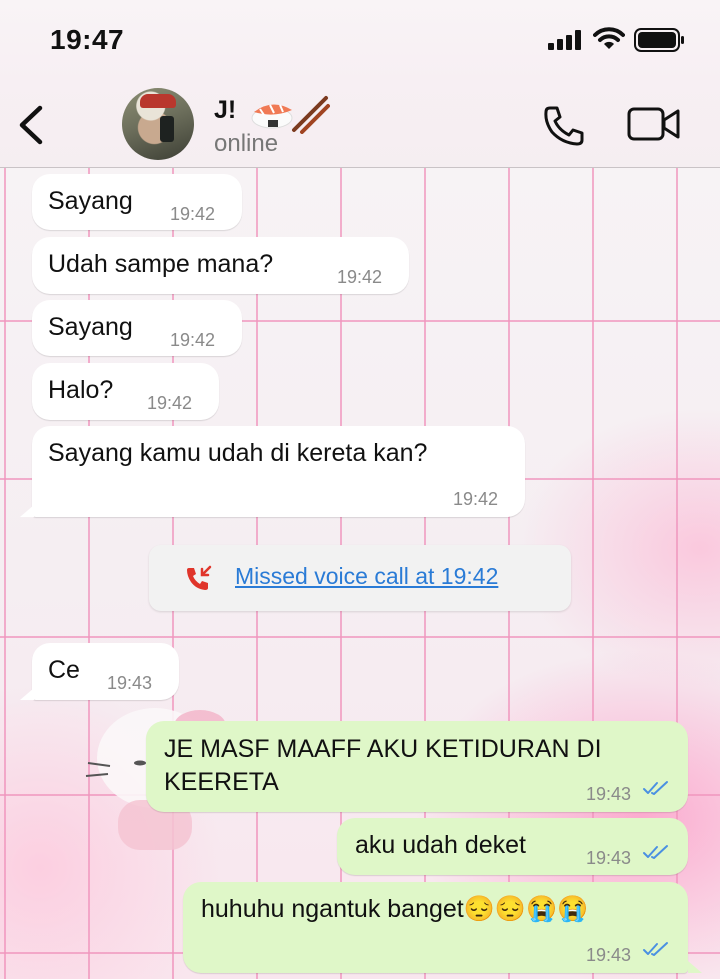  I want to click on outgoing-message: aku udah deket 19:43, so click(512, 846).